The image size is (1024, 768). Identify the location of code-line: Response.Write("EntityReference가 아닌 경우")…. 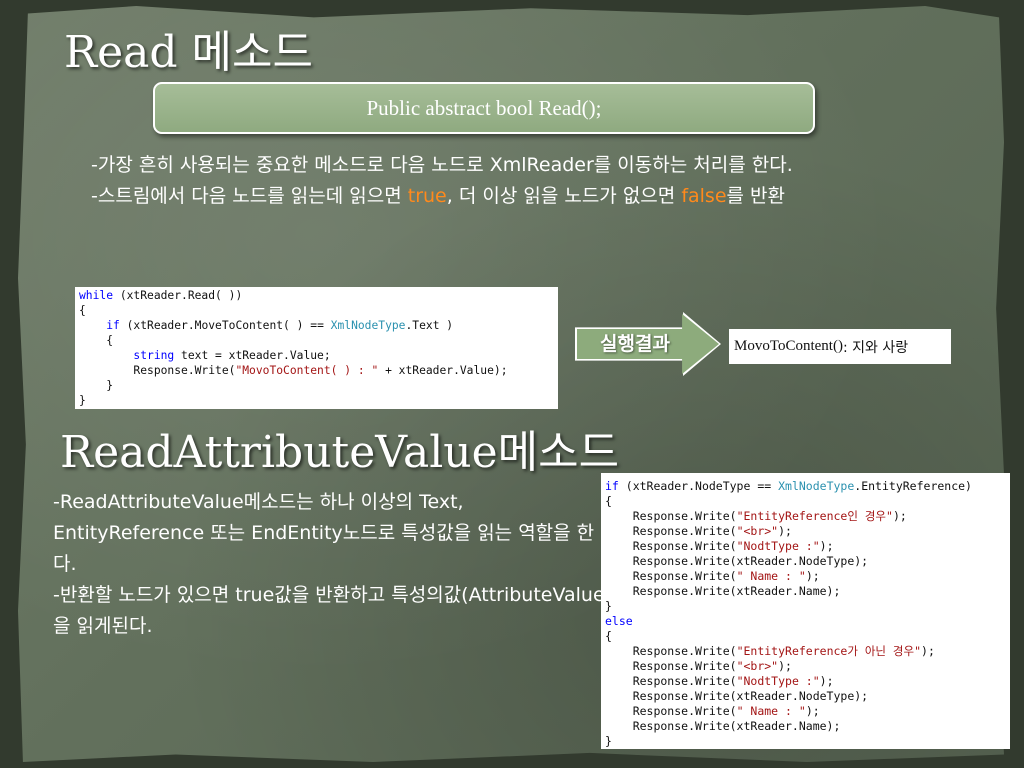
(805, 651).